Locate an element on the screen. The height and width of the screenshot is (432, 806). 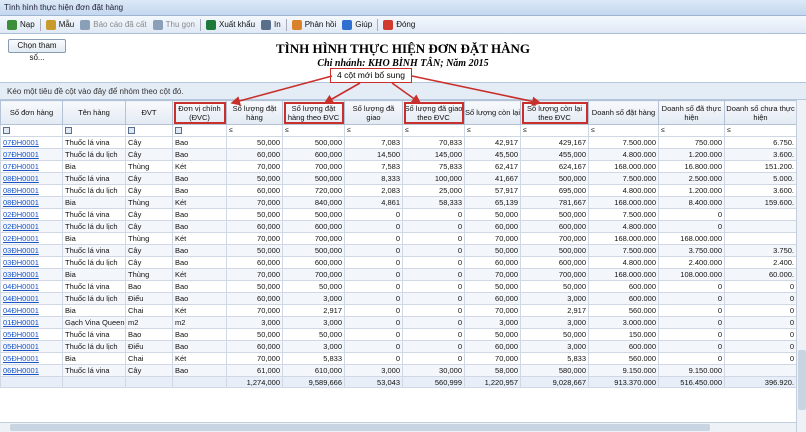
table-cell: 4.800.000 is located at coordinates (623, 154).